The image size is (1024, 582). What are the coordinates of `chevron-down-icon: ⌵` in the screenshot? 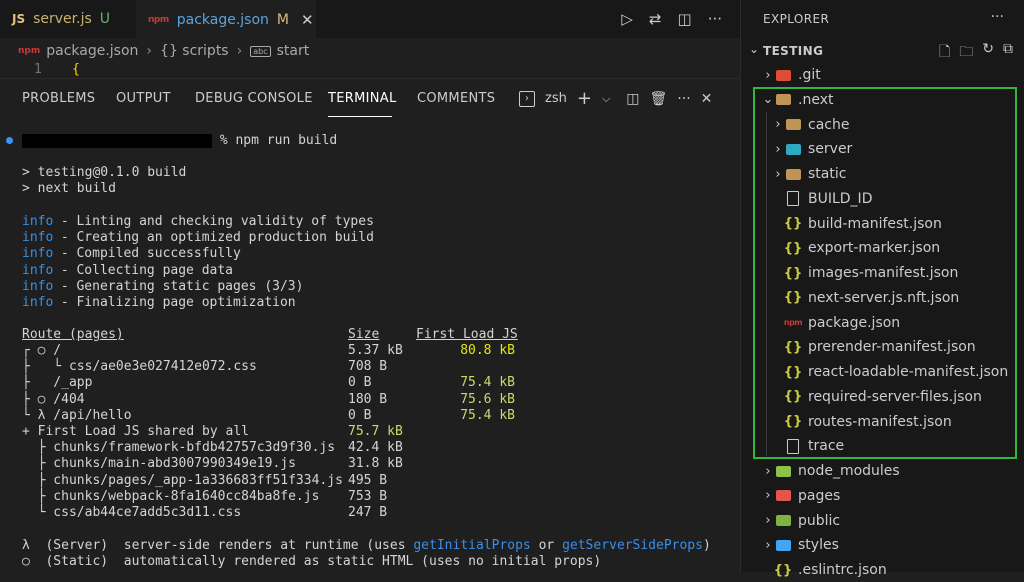 It's located at (606, 99).